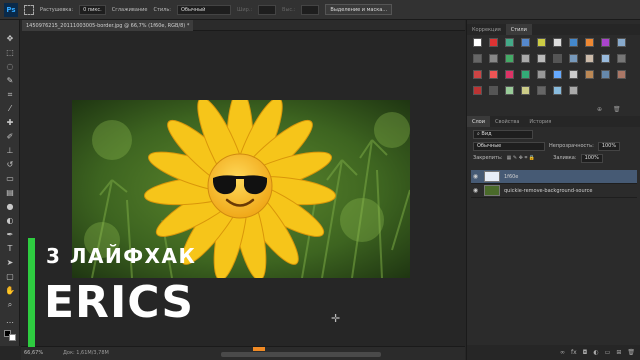  What do you see at coordinates (12, 337) in the screenshot?
I see `background-color-swatch` at bounding box center [12, 337].